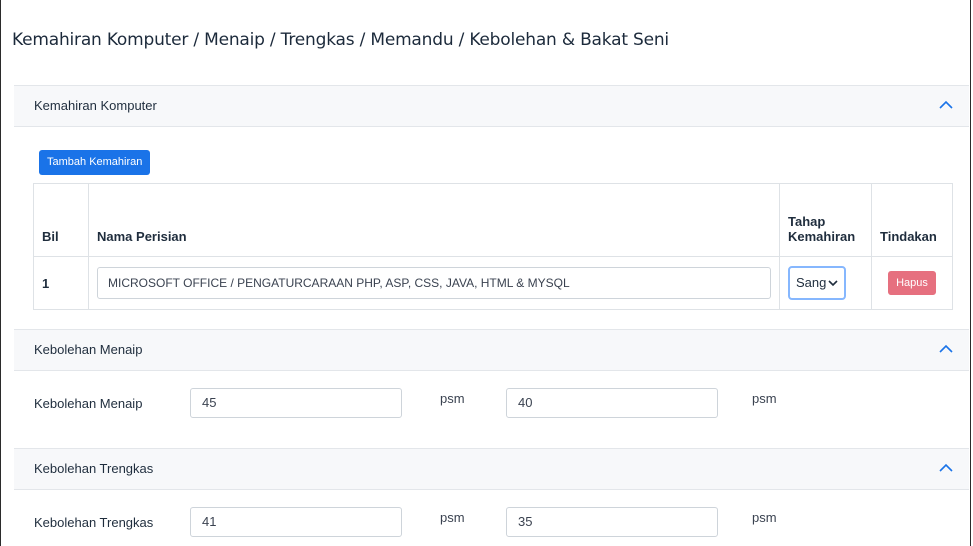 This screenshot has height=546, width=973. I want to click on shorthand-unit-2: psm, so click(764, 517).